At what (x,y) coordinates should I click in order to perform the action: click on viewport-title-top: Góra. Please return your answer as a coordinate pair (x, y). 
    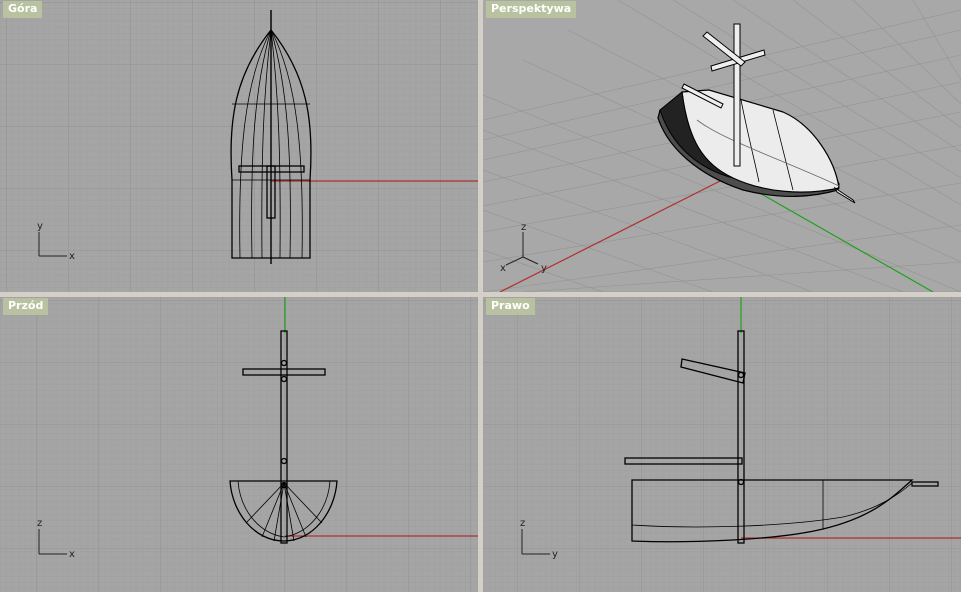
    Looking at the image, I should click on (23, 9).